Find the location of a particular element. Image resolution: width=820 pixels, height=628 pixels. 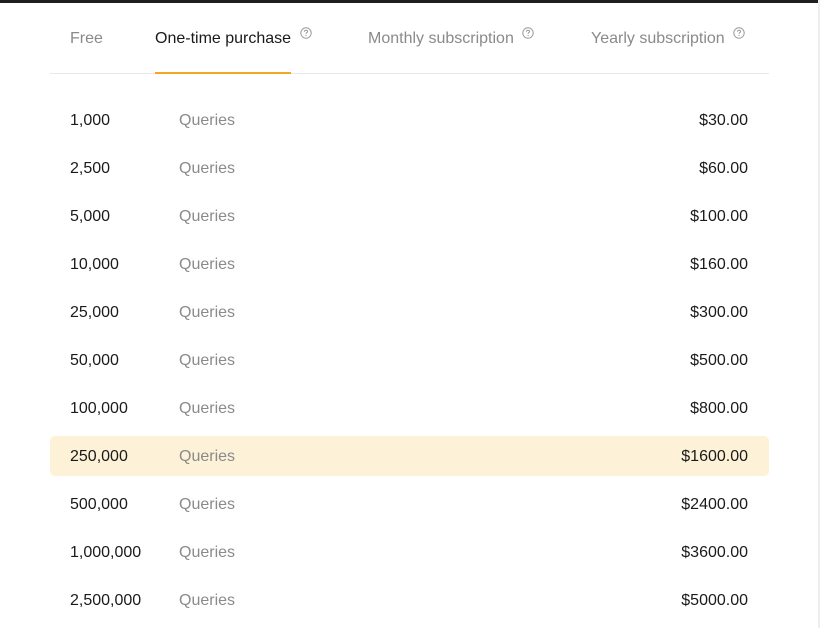

pricing-row: 2,500 Queries $60.00 is located at coordinates (409, 168).